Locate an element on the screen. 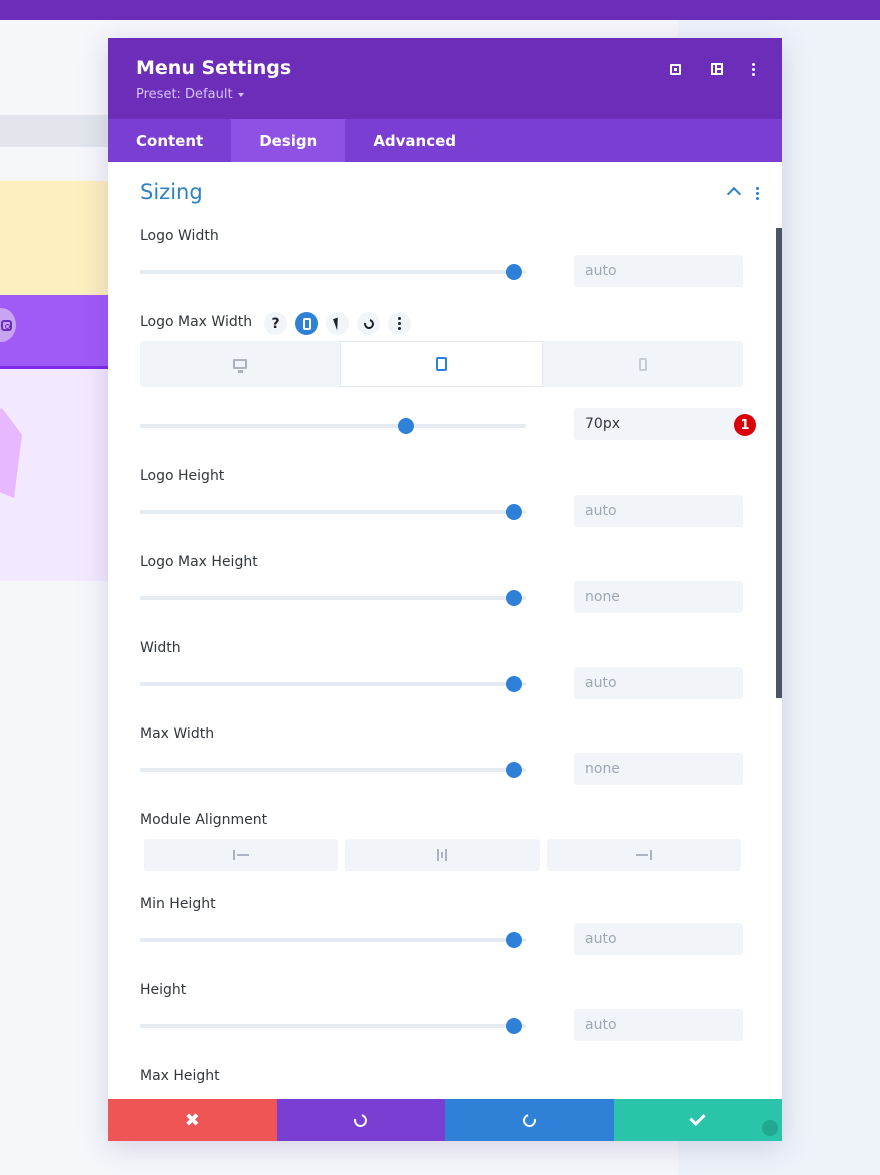 This screenshot has width=880, height=1175. save-button is located at coordinates (697, 1120).